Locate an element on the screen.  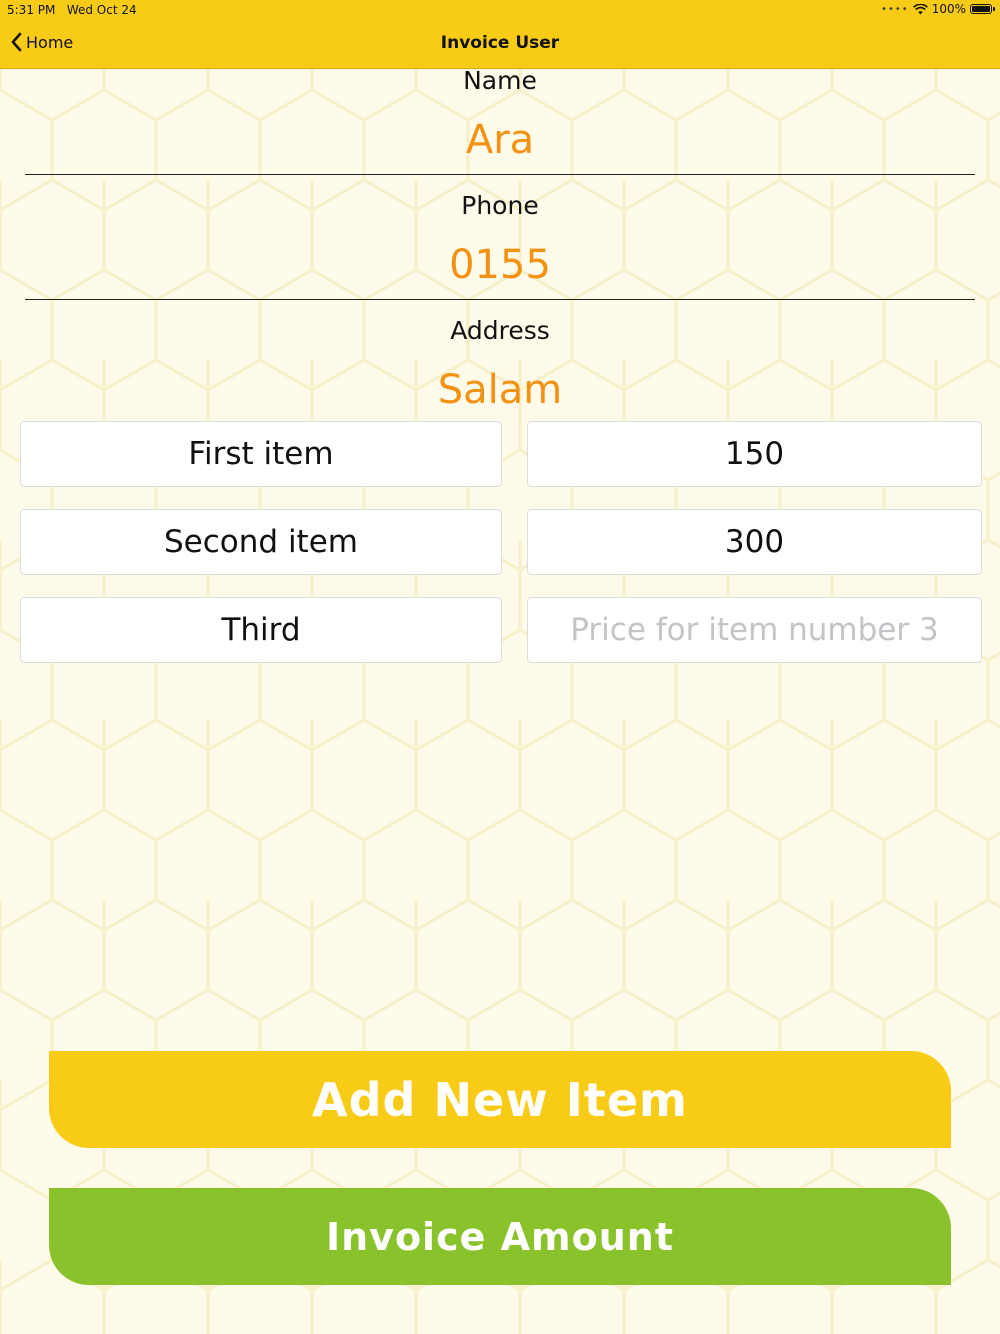
status-indicators: •••• 100% is located at coordinates (938, 9).